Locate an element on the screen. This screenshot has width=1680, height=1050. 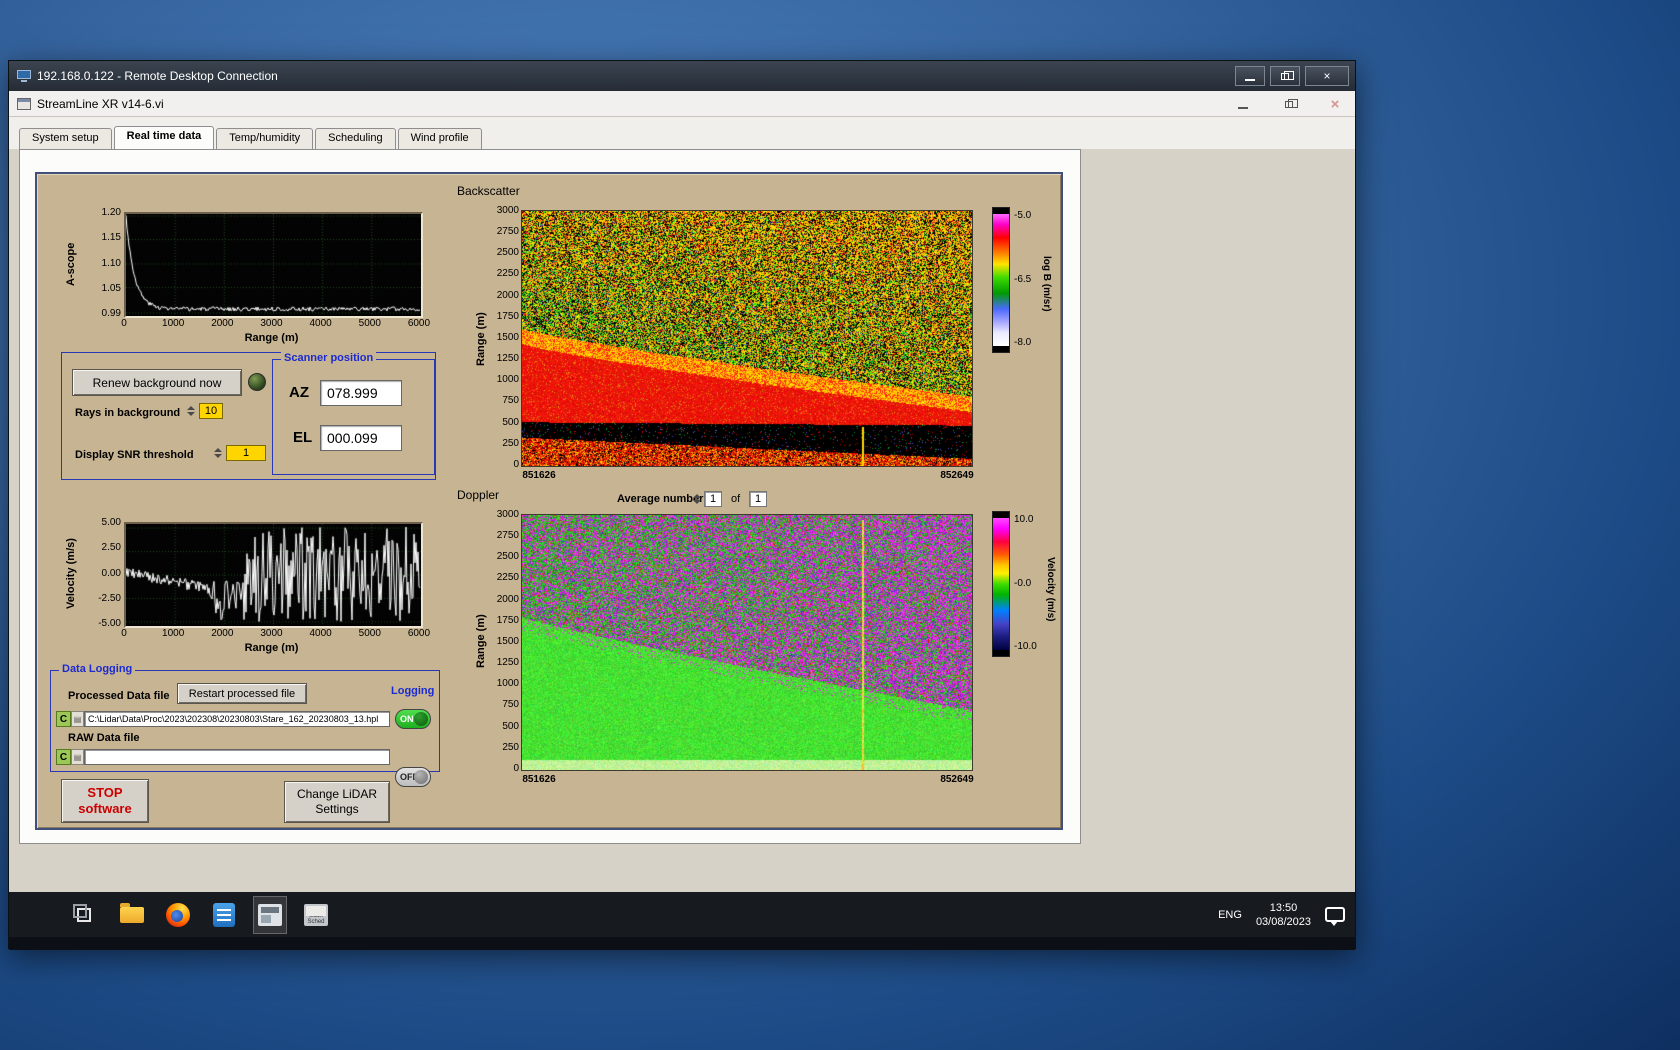
snr-spinner is located at coordinates (218, 453).